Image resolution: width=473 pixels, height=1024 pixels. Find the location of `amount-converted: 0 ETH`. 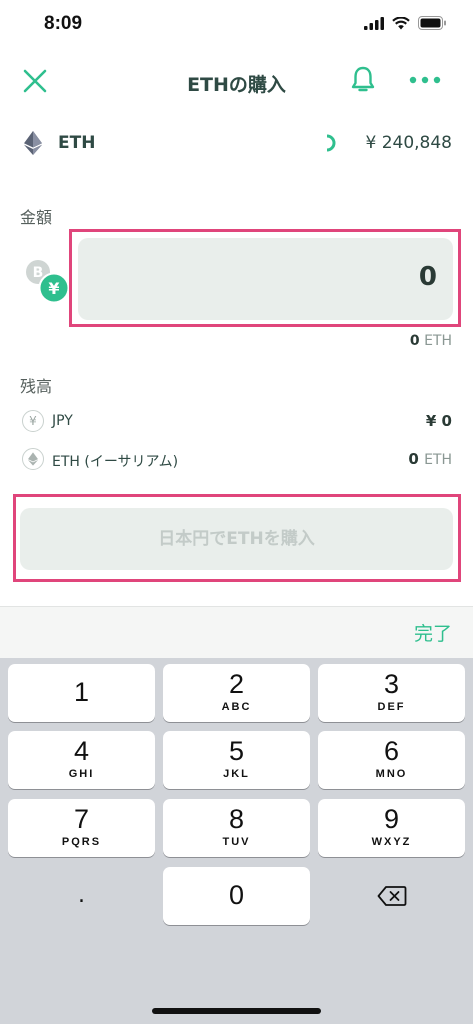

amount-converted: 0 ETH is located at coordinates (431, 341).